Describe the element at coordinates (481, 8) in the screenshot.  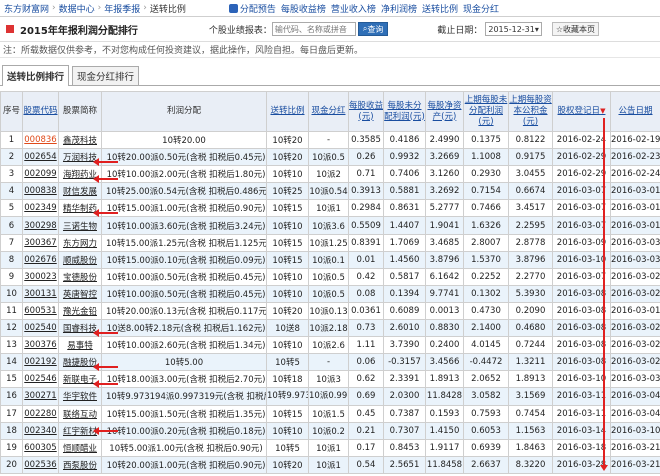
I see `quick-link-dividend: 现金分红` at that location.